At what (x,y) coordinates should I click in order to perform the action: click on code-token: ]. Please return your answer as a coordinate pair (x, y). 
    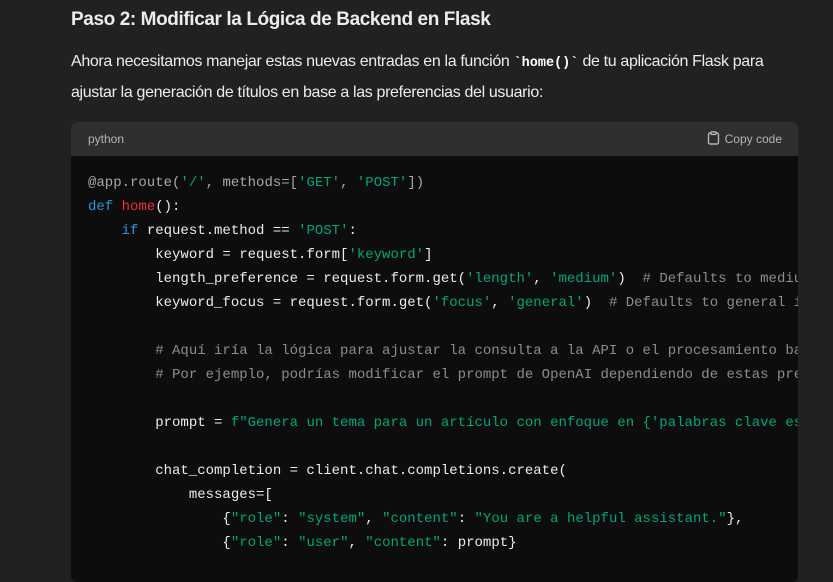
    Looking at the image, I should click on (428, 255).